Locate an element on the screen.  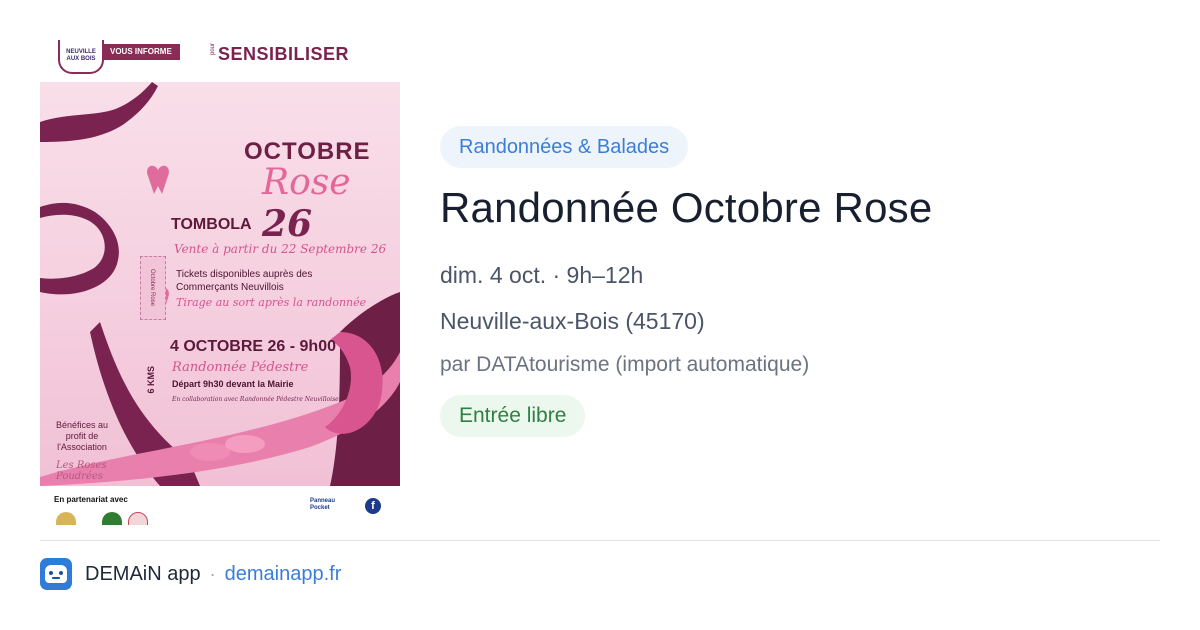
event-source: par DATAtourisme (import automatique) is located at coordinates (625, 364).